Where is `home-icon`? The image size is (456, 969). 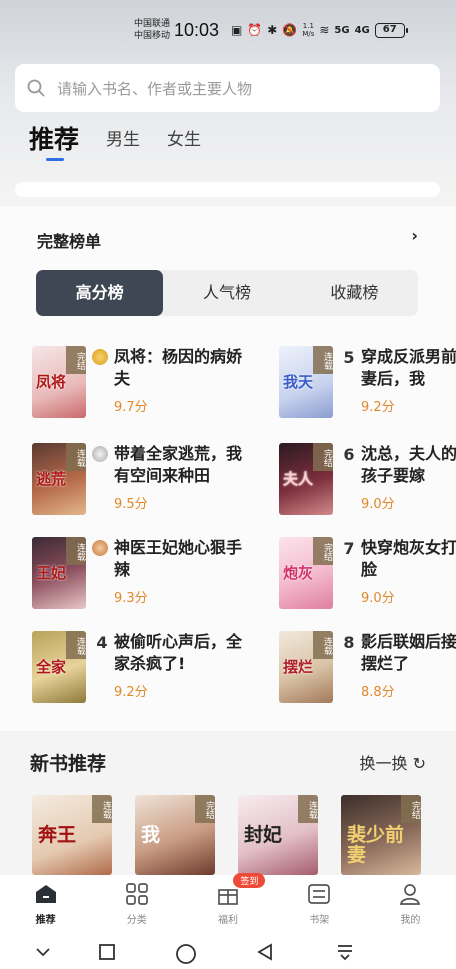 home-icon is located at coordinates (45, 894).